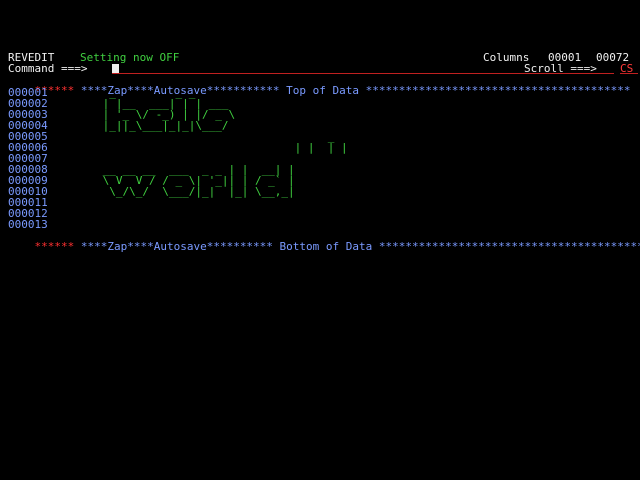  I want to click on line-content: \_/\_/ \___/|_| |_| \__,_|, so click(195, 191).